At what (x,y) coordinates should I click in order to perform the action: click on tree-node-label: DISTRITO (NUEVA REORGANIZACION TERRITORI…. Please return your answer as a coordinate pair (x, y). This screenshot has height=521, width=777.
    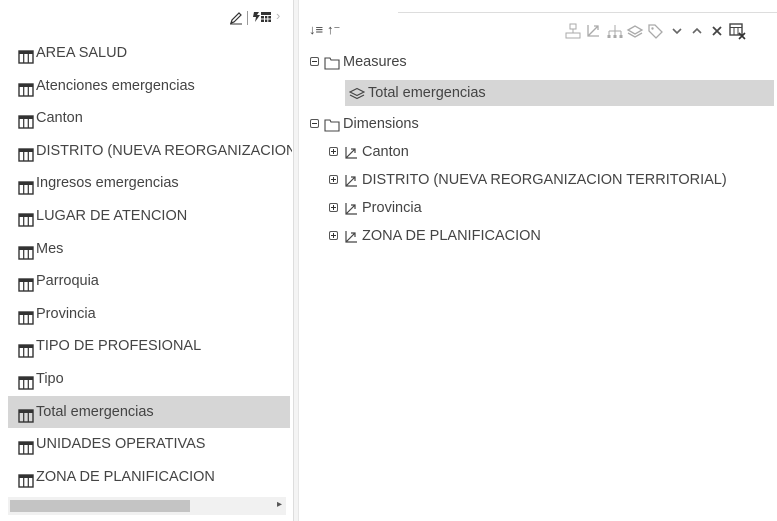
    Looking at the image, I should click on (544, 180).